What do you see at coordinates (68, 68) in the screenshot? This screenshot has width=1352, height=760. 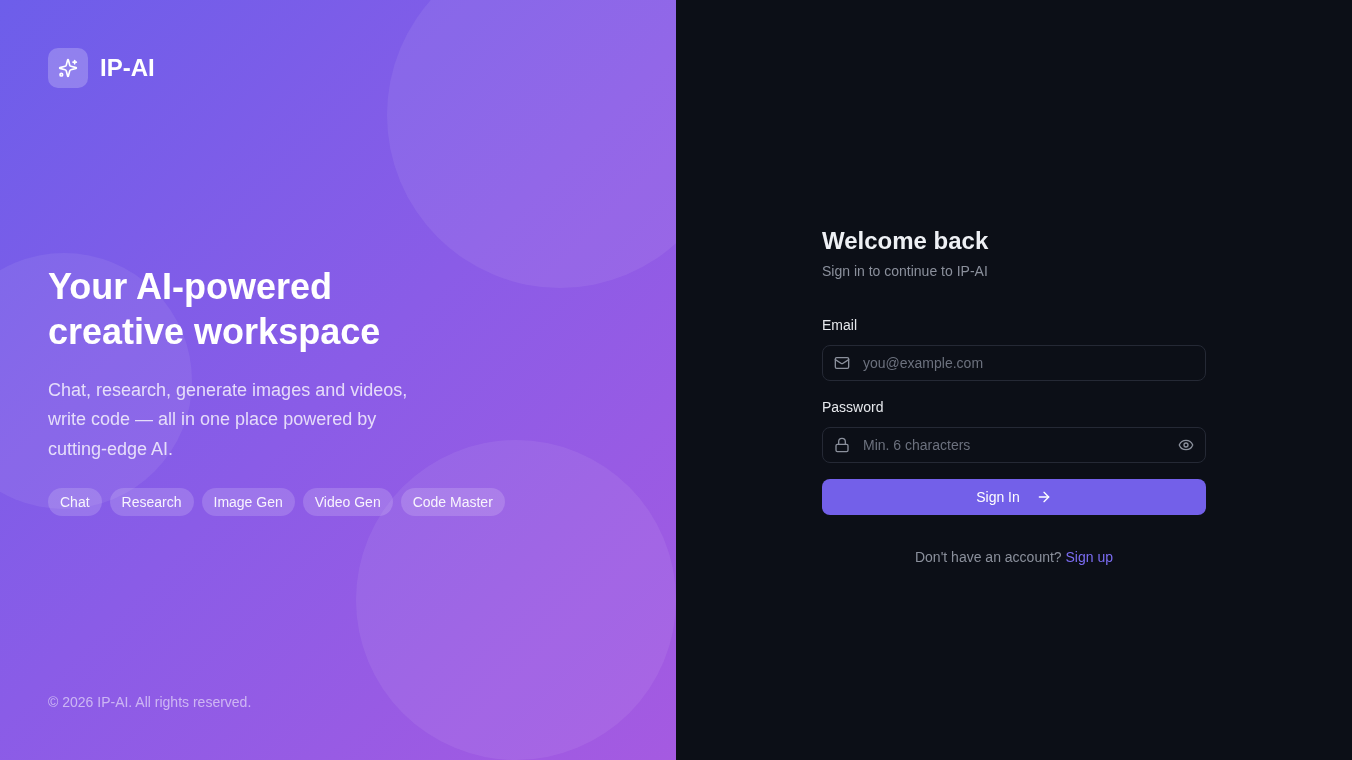 I see `sparkle-icon` at bounding box center [68, 68].